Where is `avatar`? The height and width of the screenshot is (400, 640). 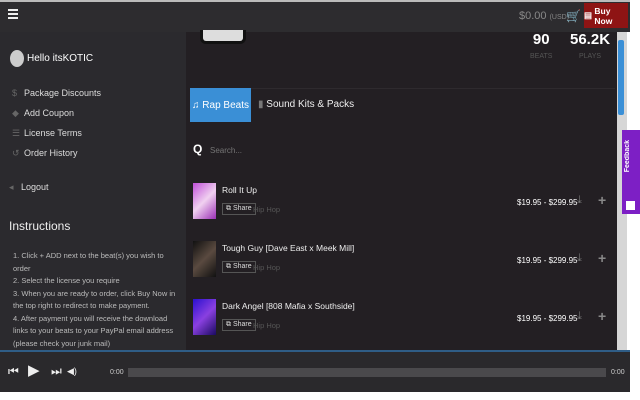
avatar is located at coordinates (17, 58).